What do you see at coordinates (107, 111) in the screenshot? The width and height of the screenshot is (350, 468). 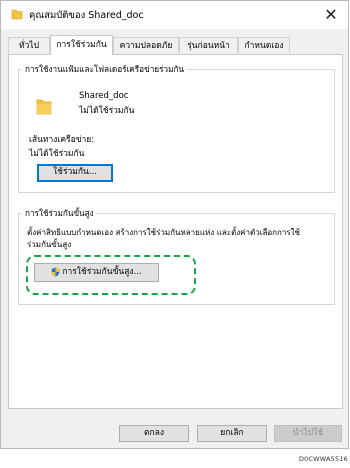 I see `folder-status: ไม่ได้ใช้ร่วมกัน` at bounding box center [107, 111].